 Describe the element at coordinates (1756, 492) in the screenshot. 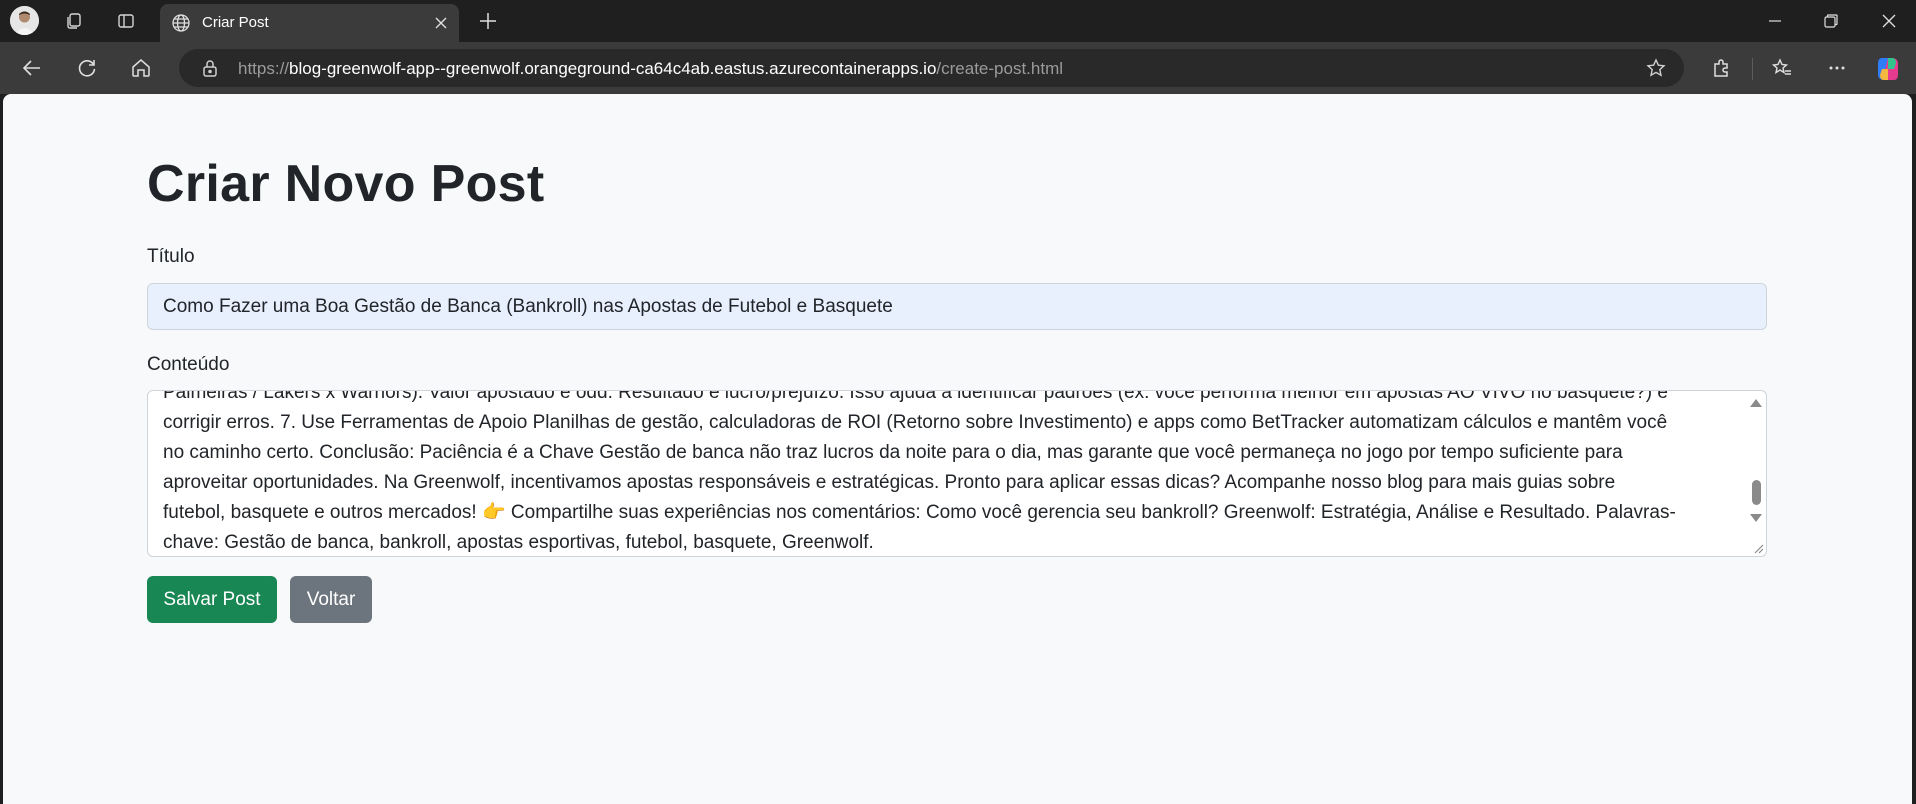

I see `scrollbar-thumb` at that location.